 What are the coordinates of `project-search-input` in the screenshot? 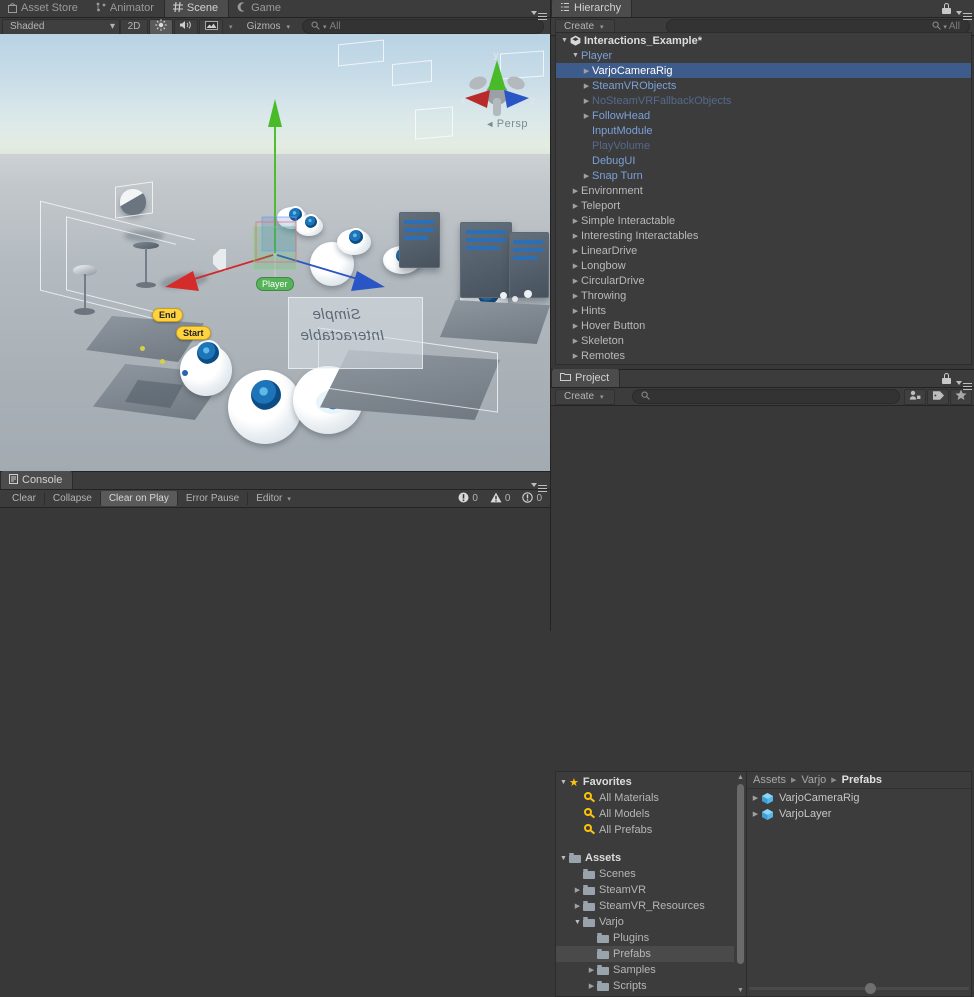 It's located at (765, 396).